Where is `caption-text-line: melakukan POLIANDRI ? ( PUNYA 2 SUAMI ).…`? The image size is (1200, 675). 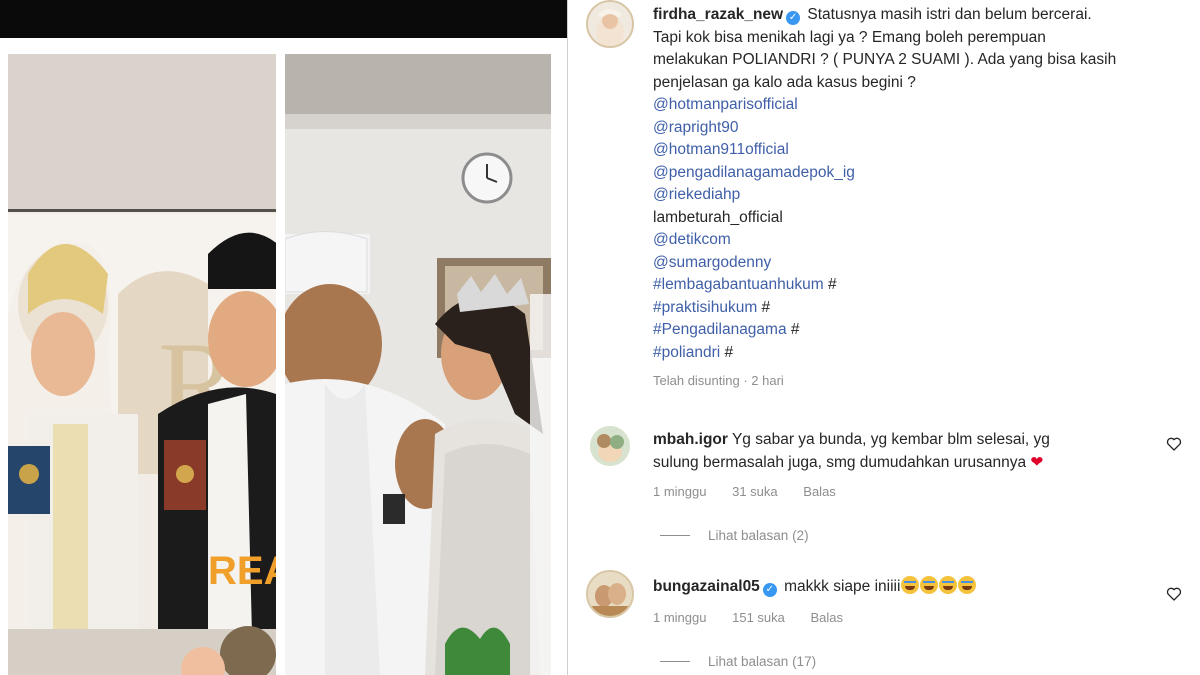
caption-text-line: melakukan POLIANDRI ? ( PUNYA 2 SUAMI ).… is located at coordinates (885, 59).